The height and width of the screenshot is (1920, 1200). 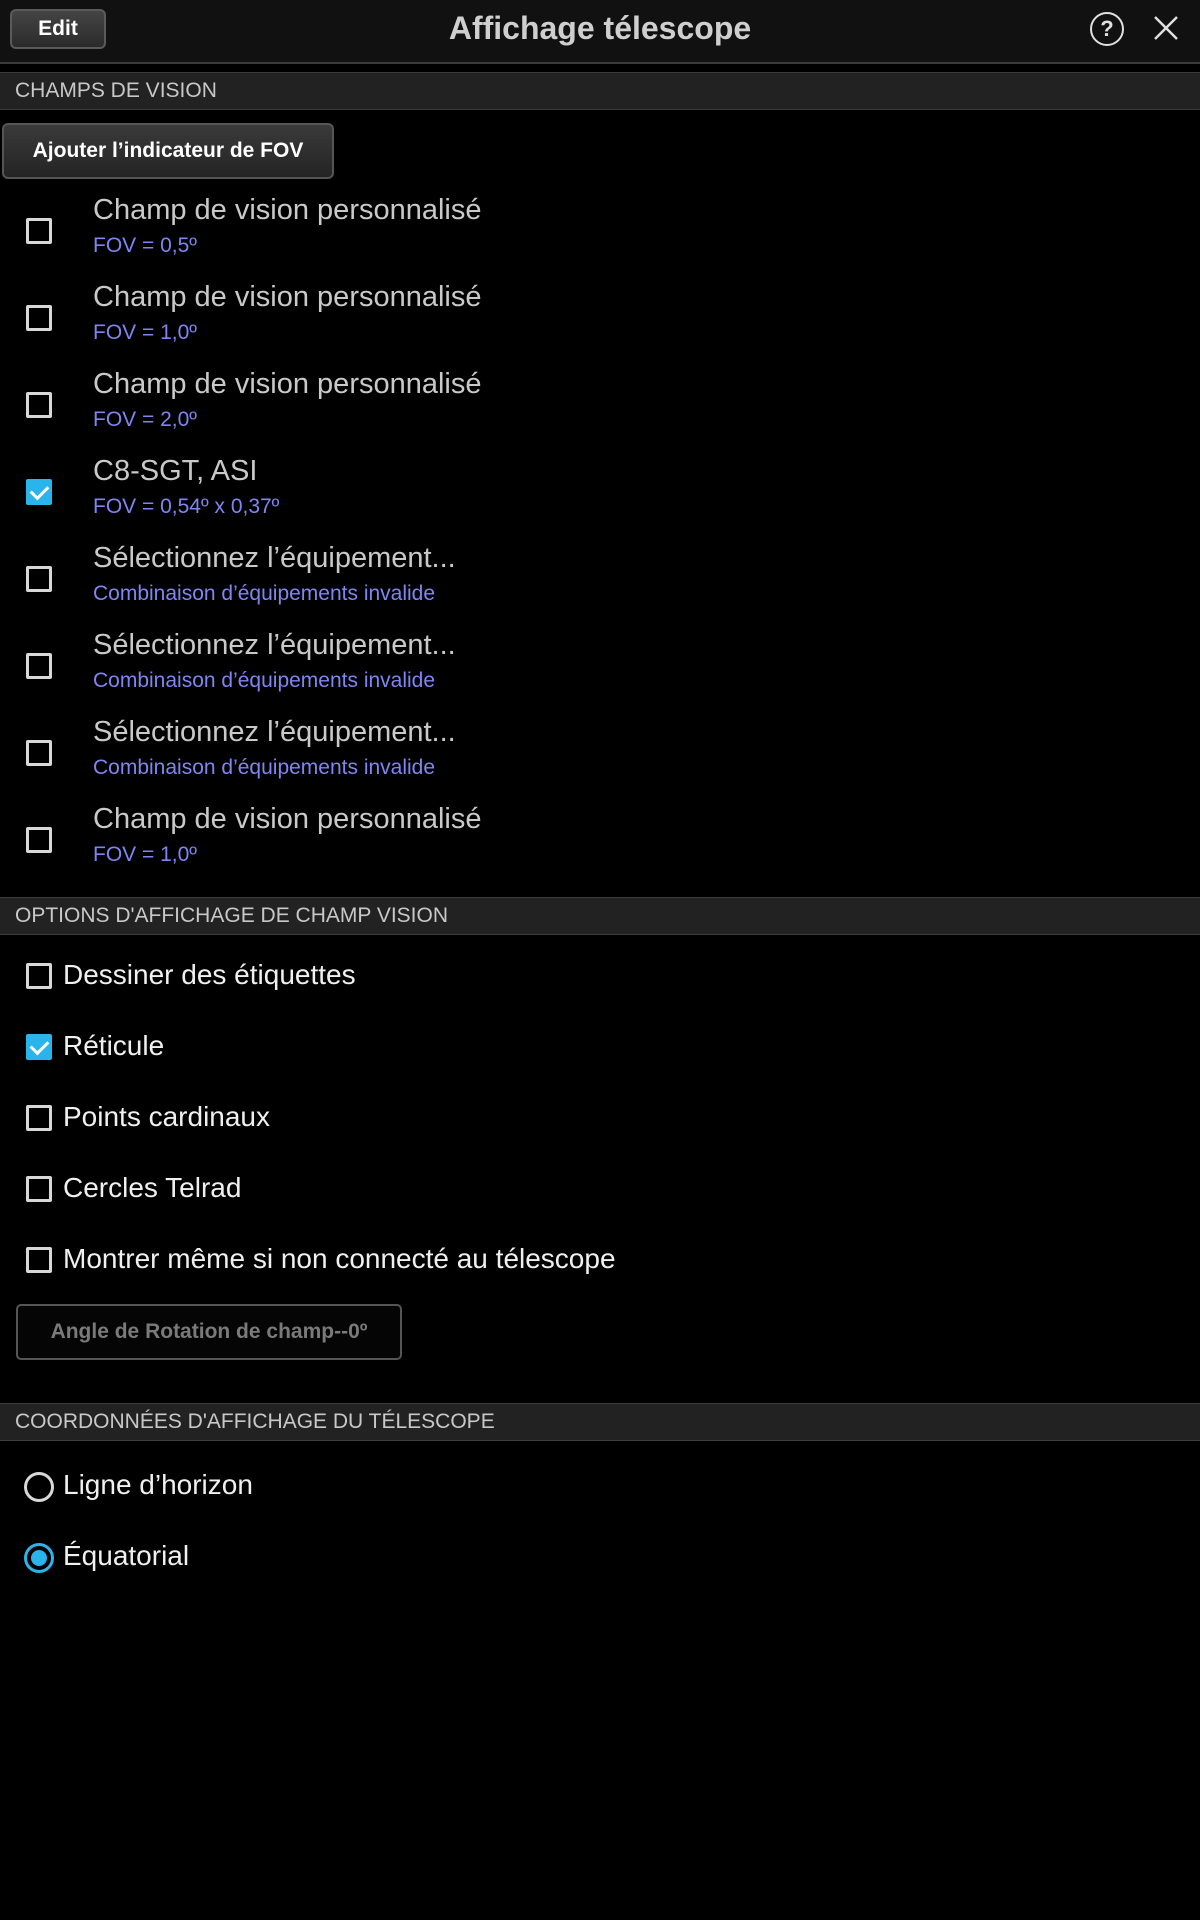 I want to click on fov-subtitle: FOV = 0,5º, so click(x=145, y=245).